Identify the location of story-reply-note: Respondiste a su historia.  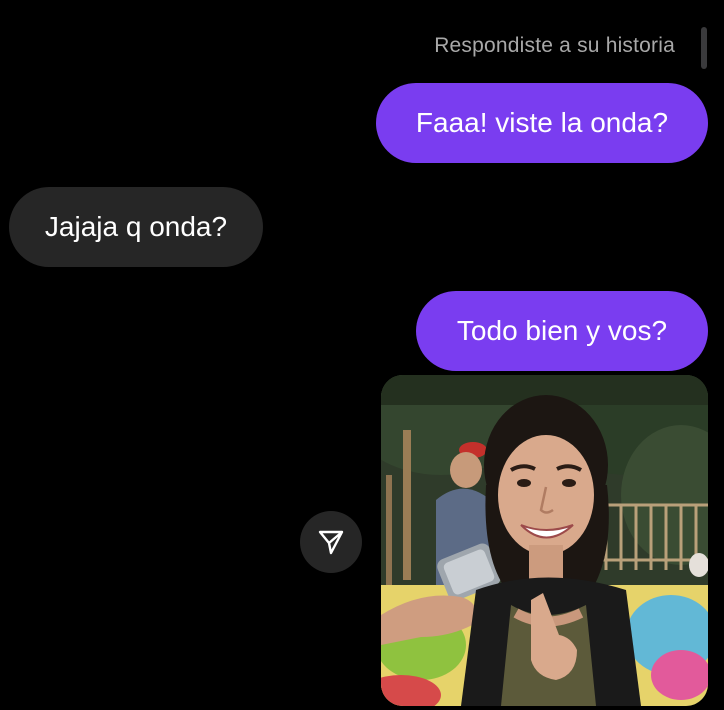
(554, 45).